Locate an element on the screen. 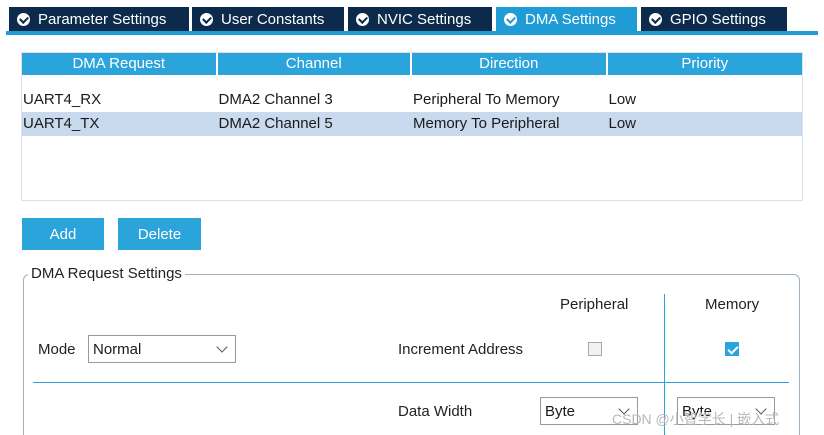 The width and height of the screenshot is (824, 435). watermark-text: CSDN @小智学长 | 嵌入式 is located at coordinates (696, 419).